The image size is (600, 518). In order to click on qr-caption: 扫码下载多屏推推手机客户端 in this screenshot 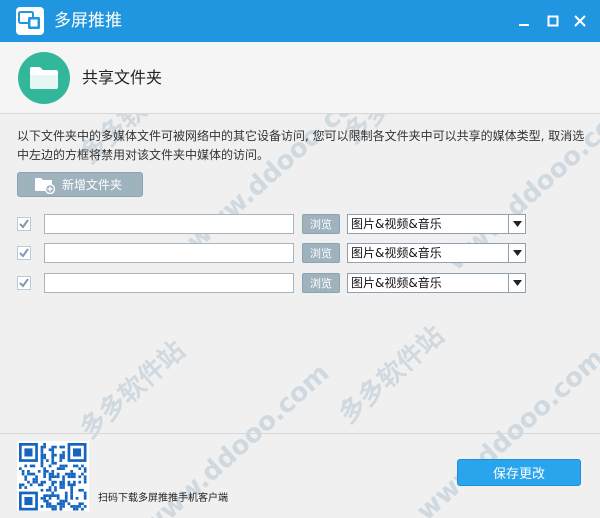, I will do `click(163, 498)`.